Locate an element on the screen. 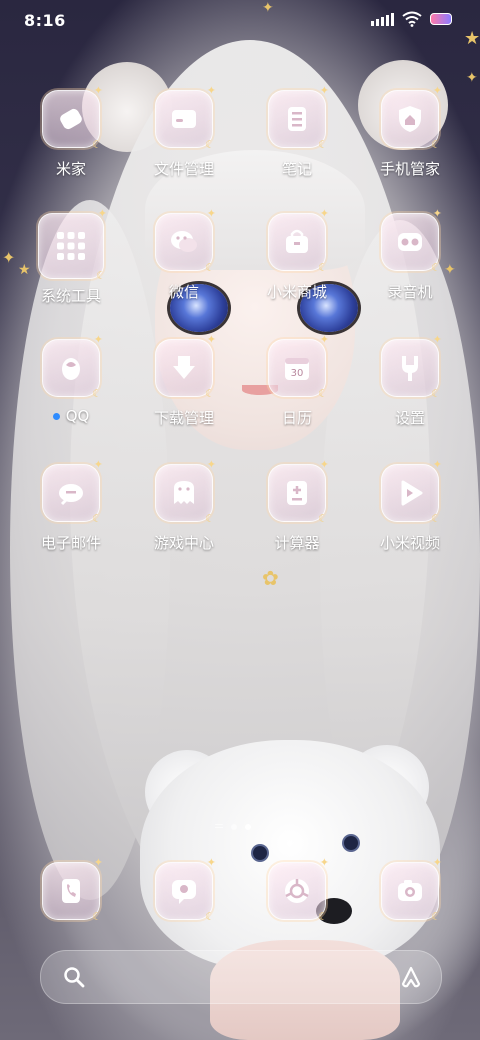 The width and height of the screenshot is (480, 1040). mijia-icon is located at coordinates (72, 117).